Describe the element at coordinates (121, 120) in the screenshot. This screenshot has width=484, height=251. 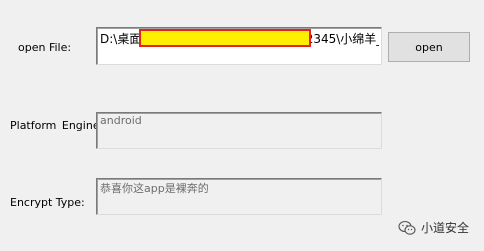
I see `platform-engine-value: android` at that location.